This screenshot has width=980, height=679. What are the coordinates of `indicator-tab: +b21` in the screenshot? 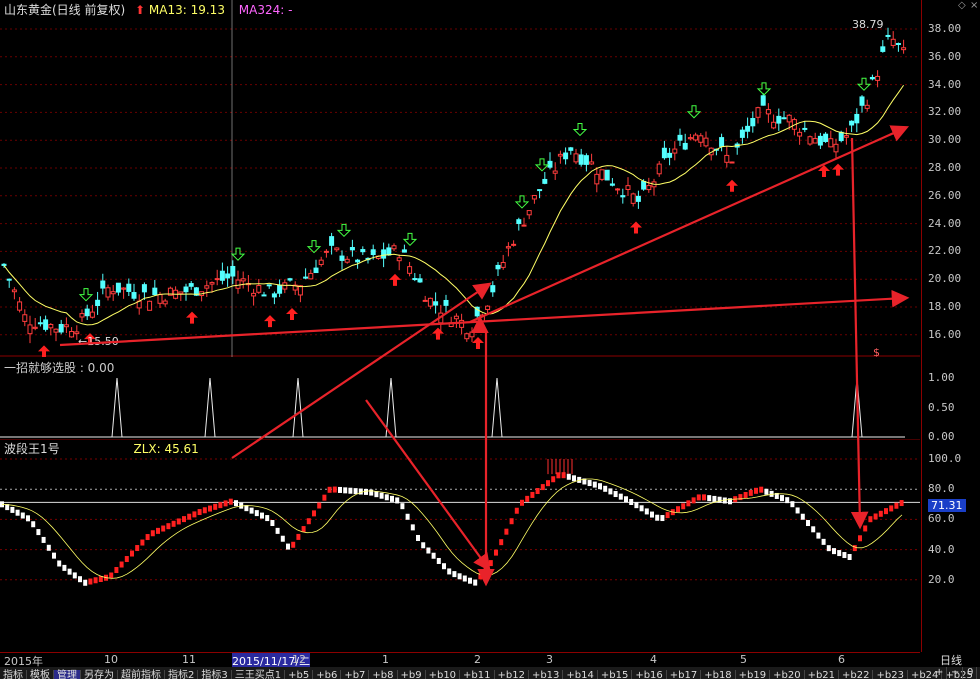 It's located at (822, 674).